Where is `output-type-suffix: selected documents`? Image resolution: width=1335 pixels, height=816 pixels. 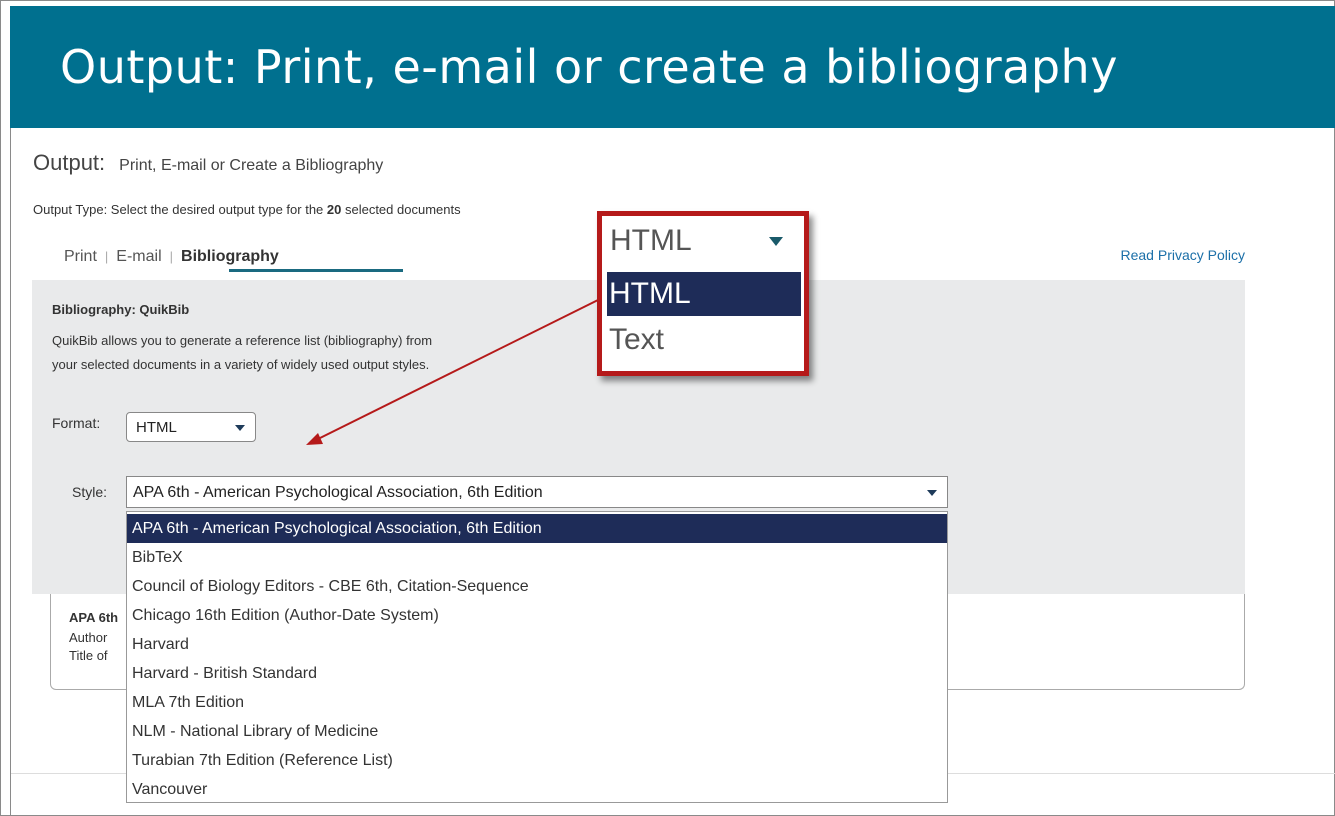
output-type-suffix: selected documents is located at coordinates (401, 209).